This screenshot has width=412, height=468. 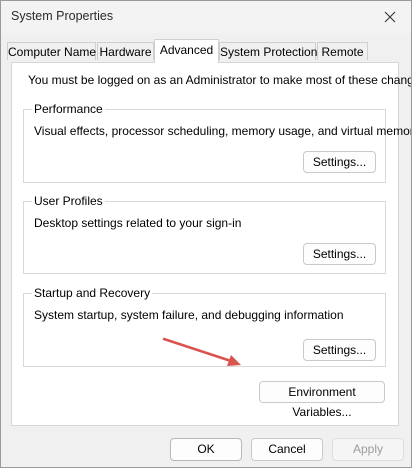 What do you see at coordinates (62, 16) in the screenshot?
I see `window-title: System Properties` at bounding box center [62, 16].